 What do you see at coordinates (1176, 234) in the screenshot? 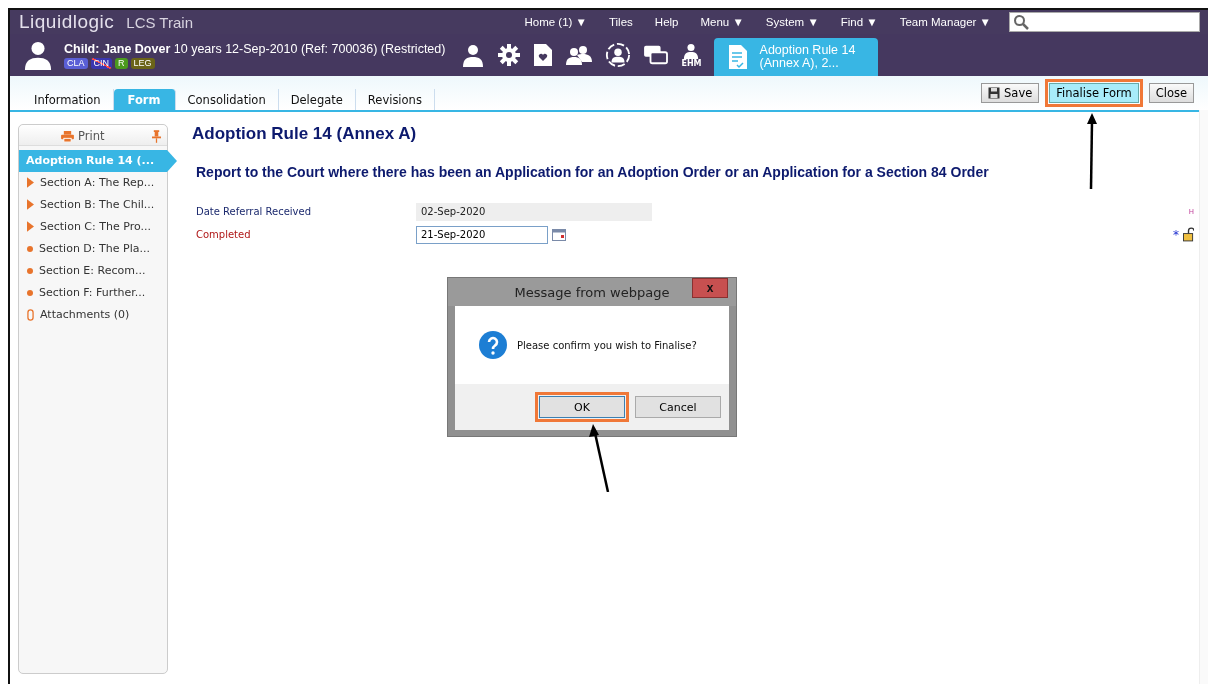
I see `required-mark: *` at bounding box center [1176, 234].